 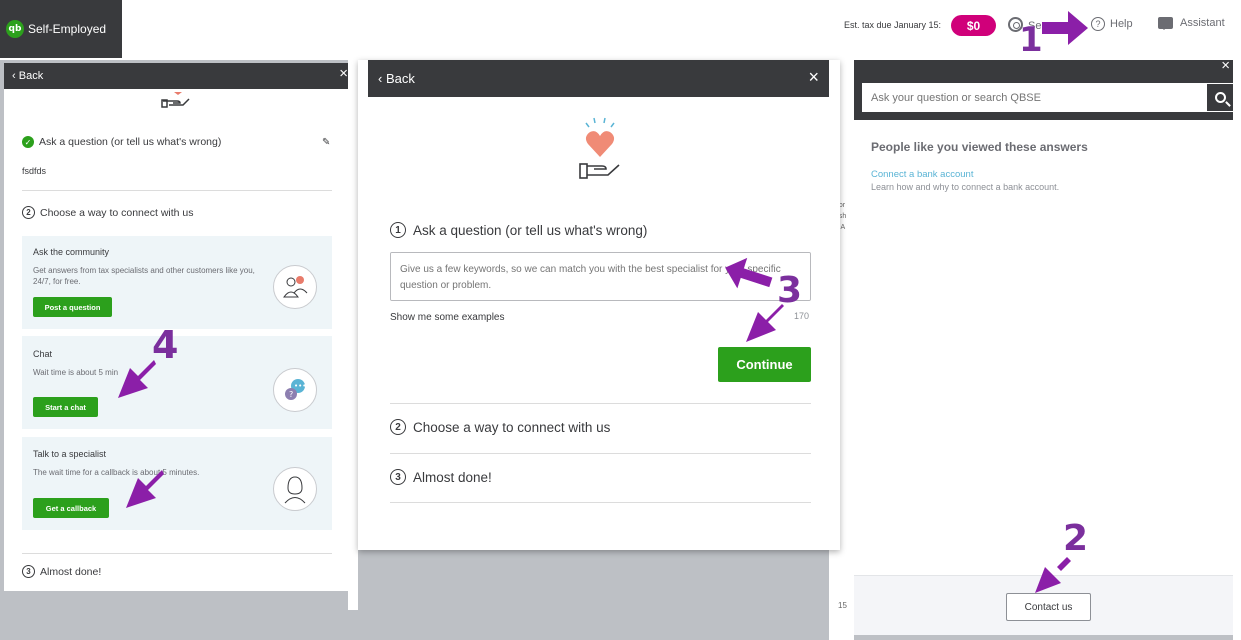 What do you see at coordinates (67, 29) in the screenshot?
I see `app-name: Self-Employed` at bounding box center [67, 29].